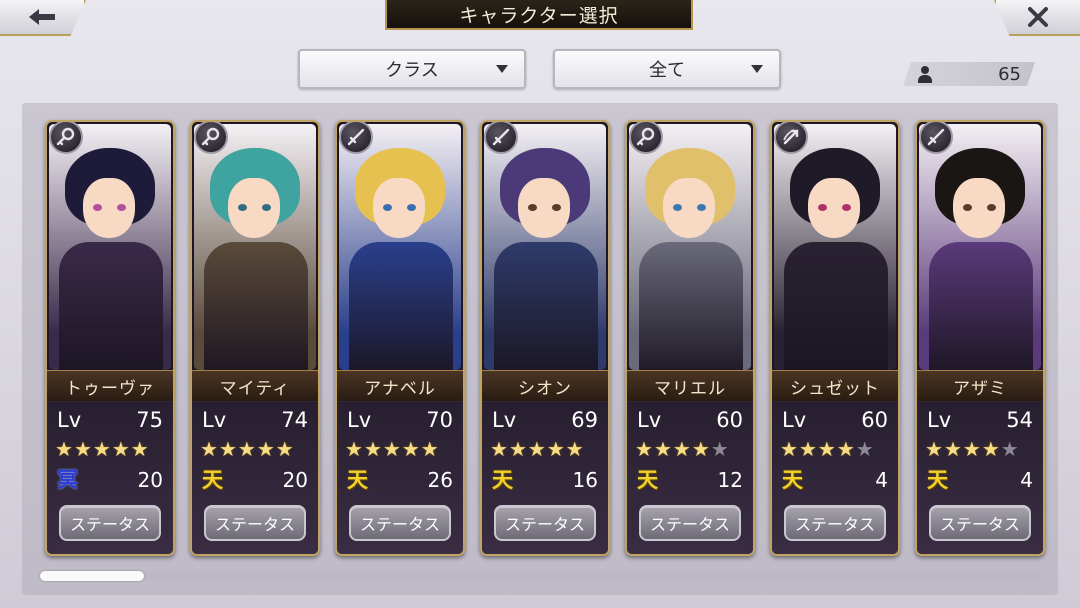 The image size is (1080, 608). What do you see at coordinates (584, 420) in the screenshot?
I see `level-value: 69` at bounding box center [584, 420].